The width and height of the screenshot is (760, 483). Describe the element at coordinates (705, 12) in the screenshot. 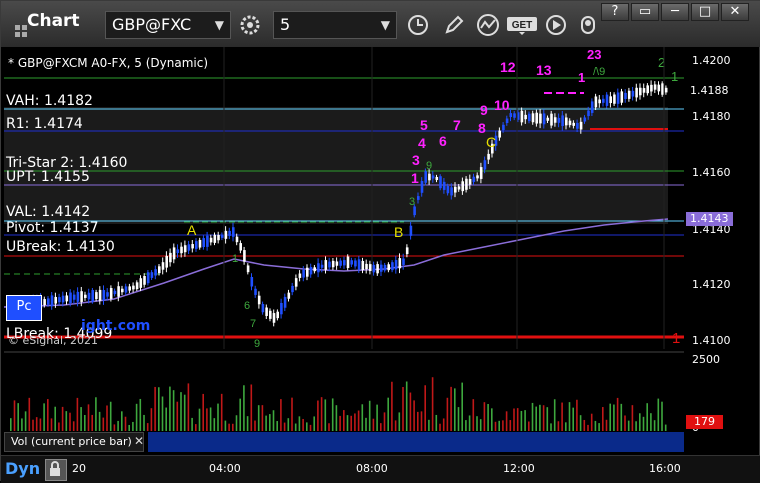

I see `maximize-icon: □` at that location.